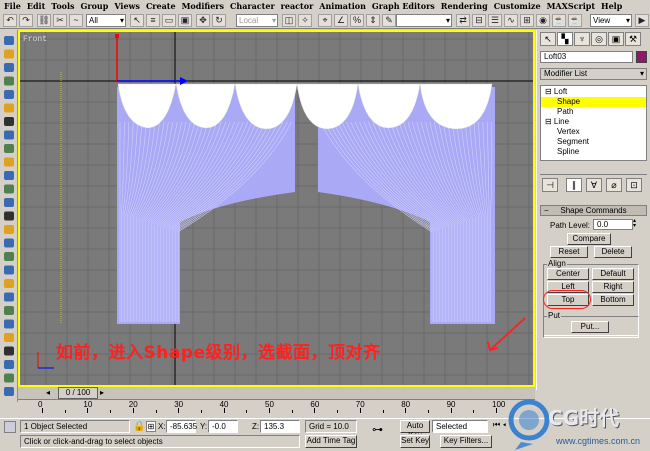 Image resolution: width=650 pixels, height=451 pixels. What do you see at coordinates (257, 20) in the screenshot?
I see `reference-coordinate-dropdown: Local` at bounding box center [257, 20].